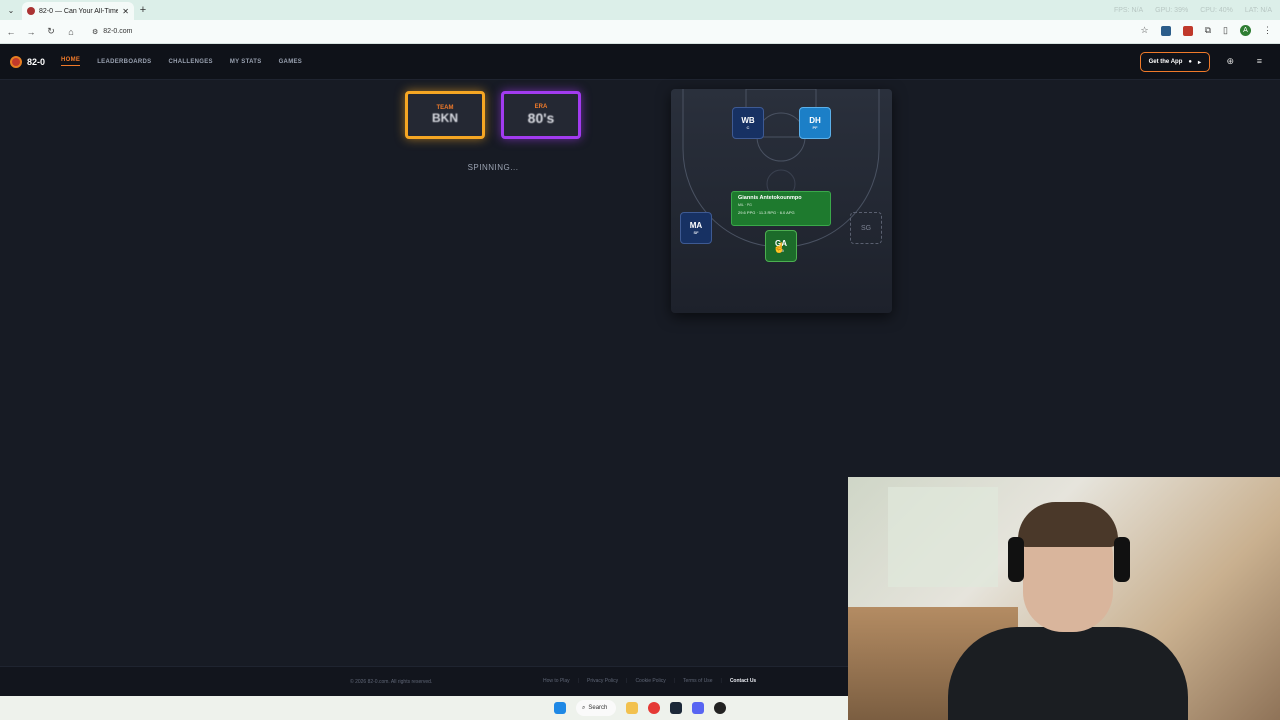 This screenshot has height=720, width=1280. What do you see at coordinates (743, 681) in the screenshot?
I see `footer-link-contact: Contact Us` at bounding box center [743, 681].